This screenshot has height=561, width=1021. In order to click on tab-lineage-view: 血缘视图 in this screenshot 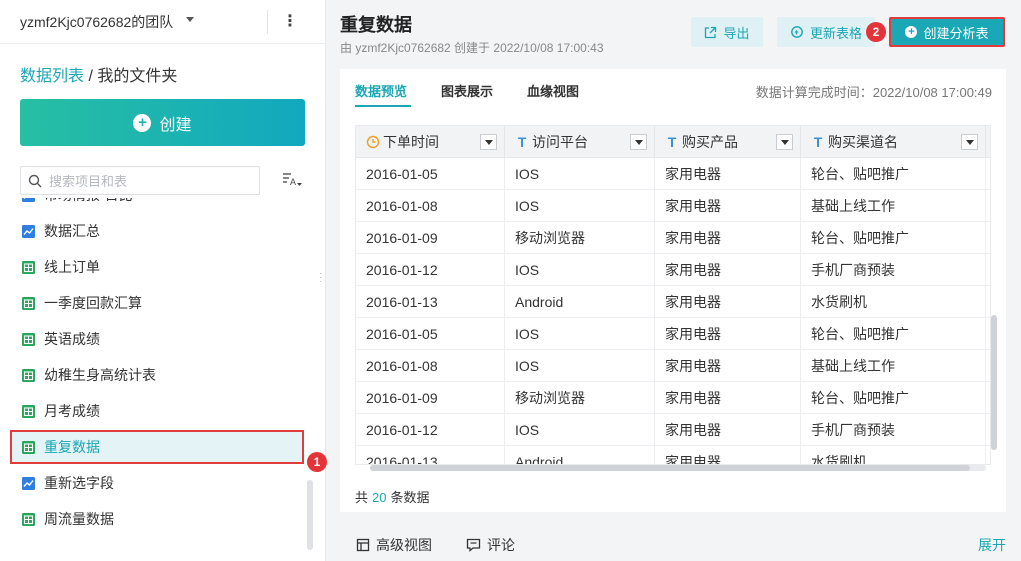, I will do `click(553, 90)`.